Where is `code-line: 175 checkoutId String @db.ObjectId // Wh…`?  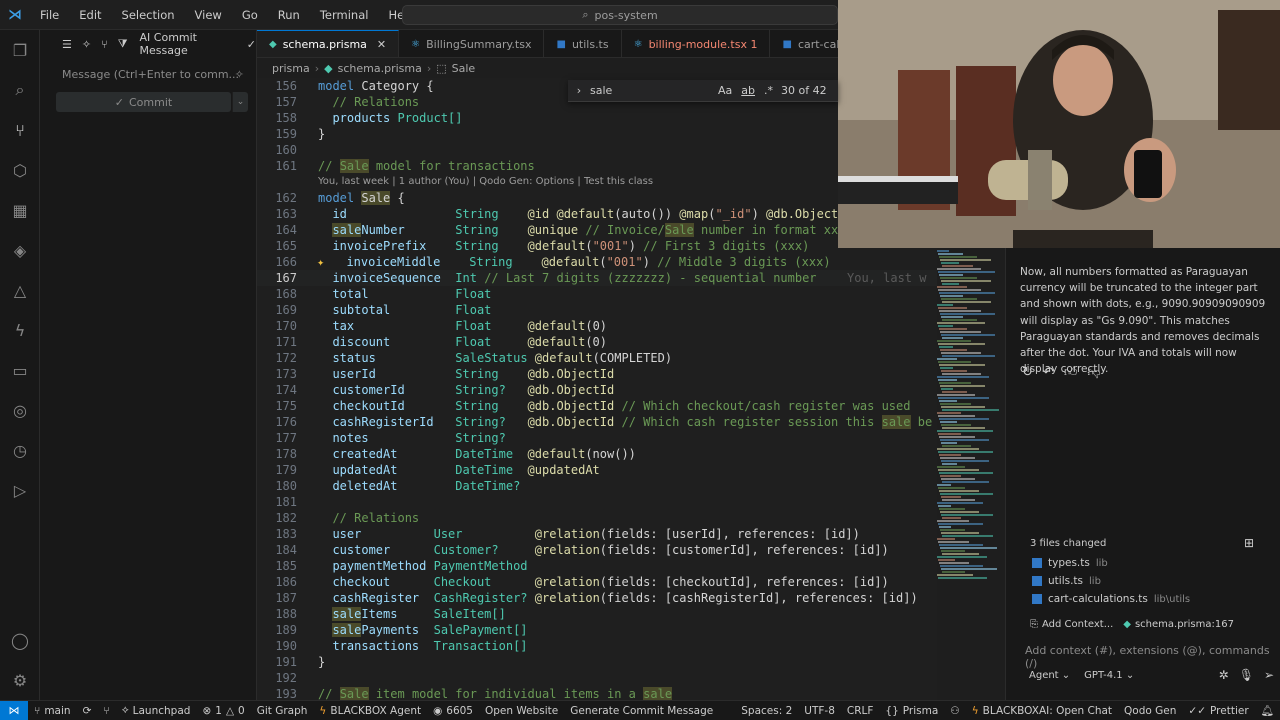
code-line: 175 checkoutId String @db.ObjectId // Wh… is located at coordinates (597, 406).